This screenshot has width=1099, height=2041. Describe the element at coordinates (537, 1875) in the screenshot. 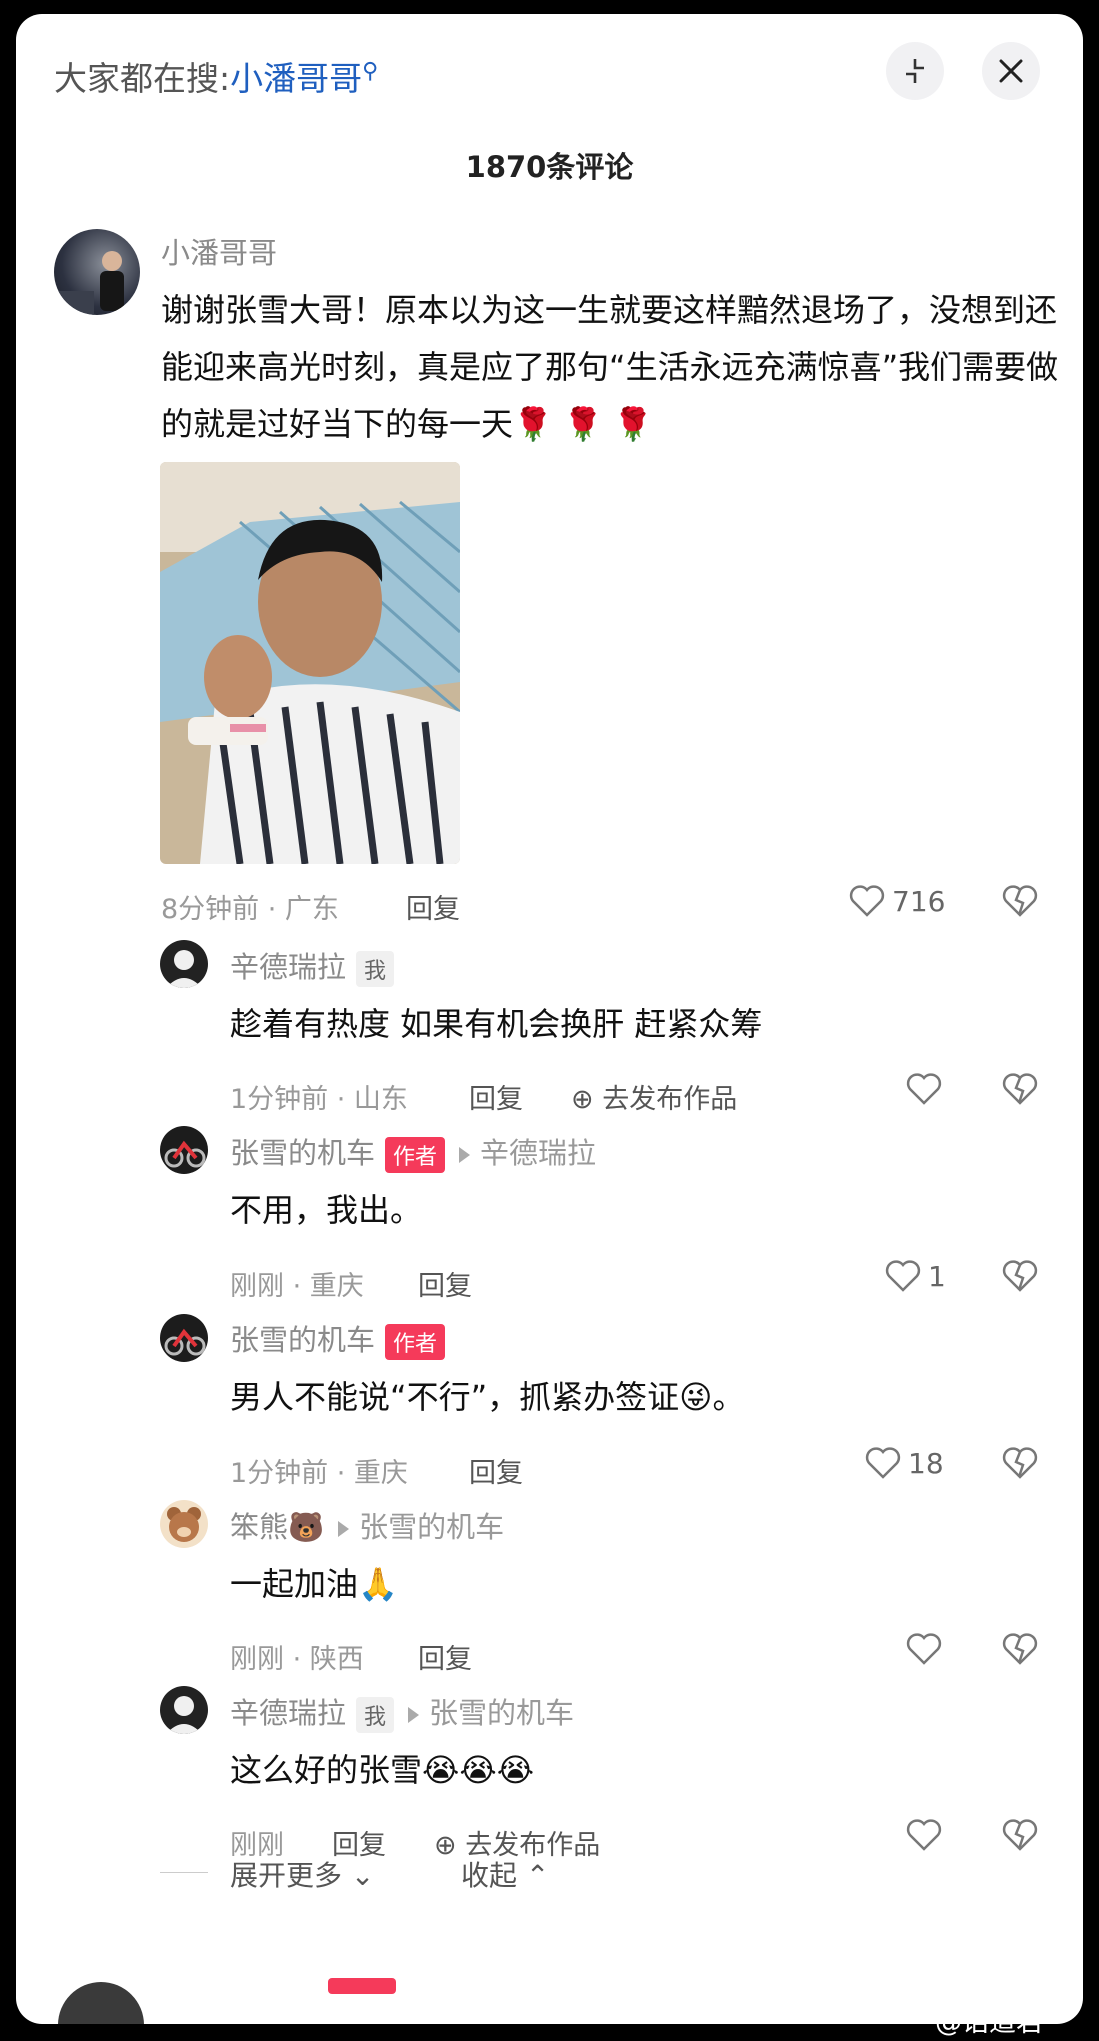

I see `chevron-up-icon: ⌃` at that location.